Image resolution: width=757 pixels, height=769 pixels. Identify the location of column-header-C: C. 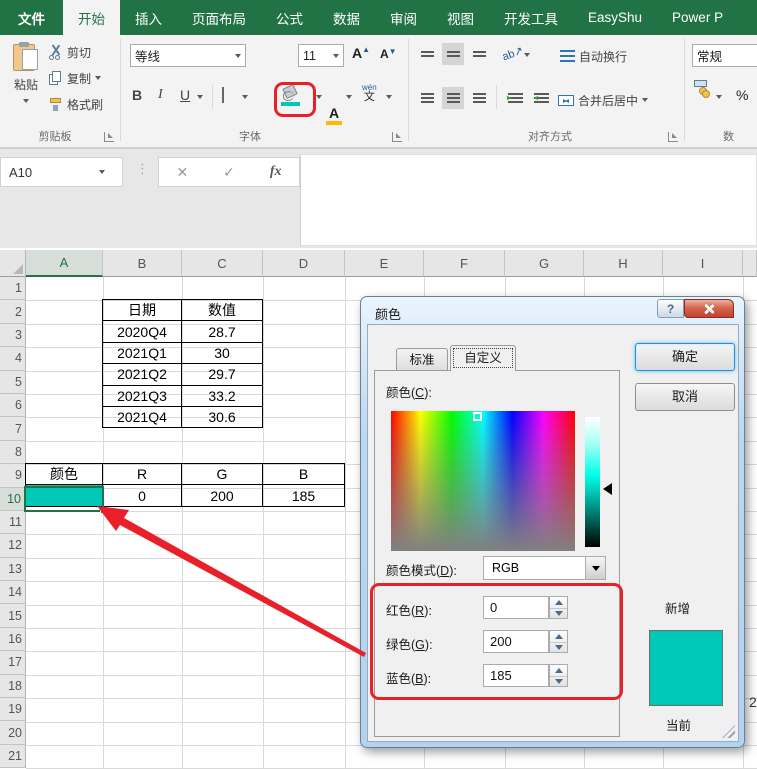
(222, 263).